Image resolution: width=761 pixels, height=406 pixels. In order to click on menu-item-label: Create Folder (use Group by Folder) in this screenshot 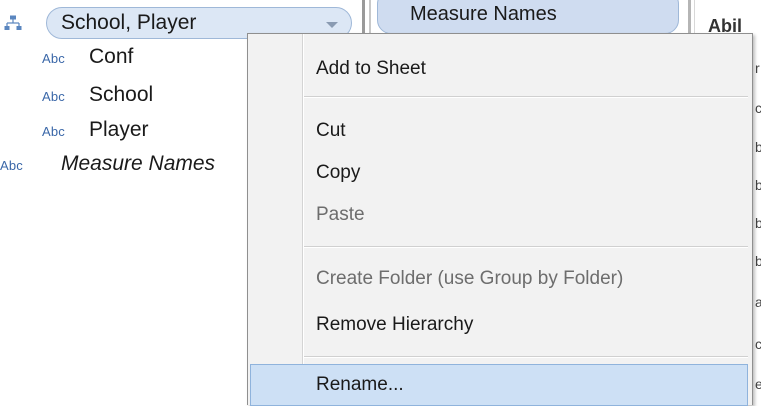, I will do `click(470, 278)`.